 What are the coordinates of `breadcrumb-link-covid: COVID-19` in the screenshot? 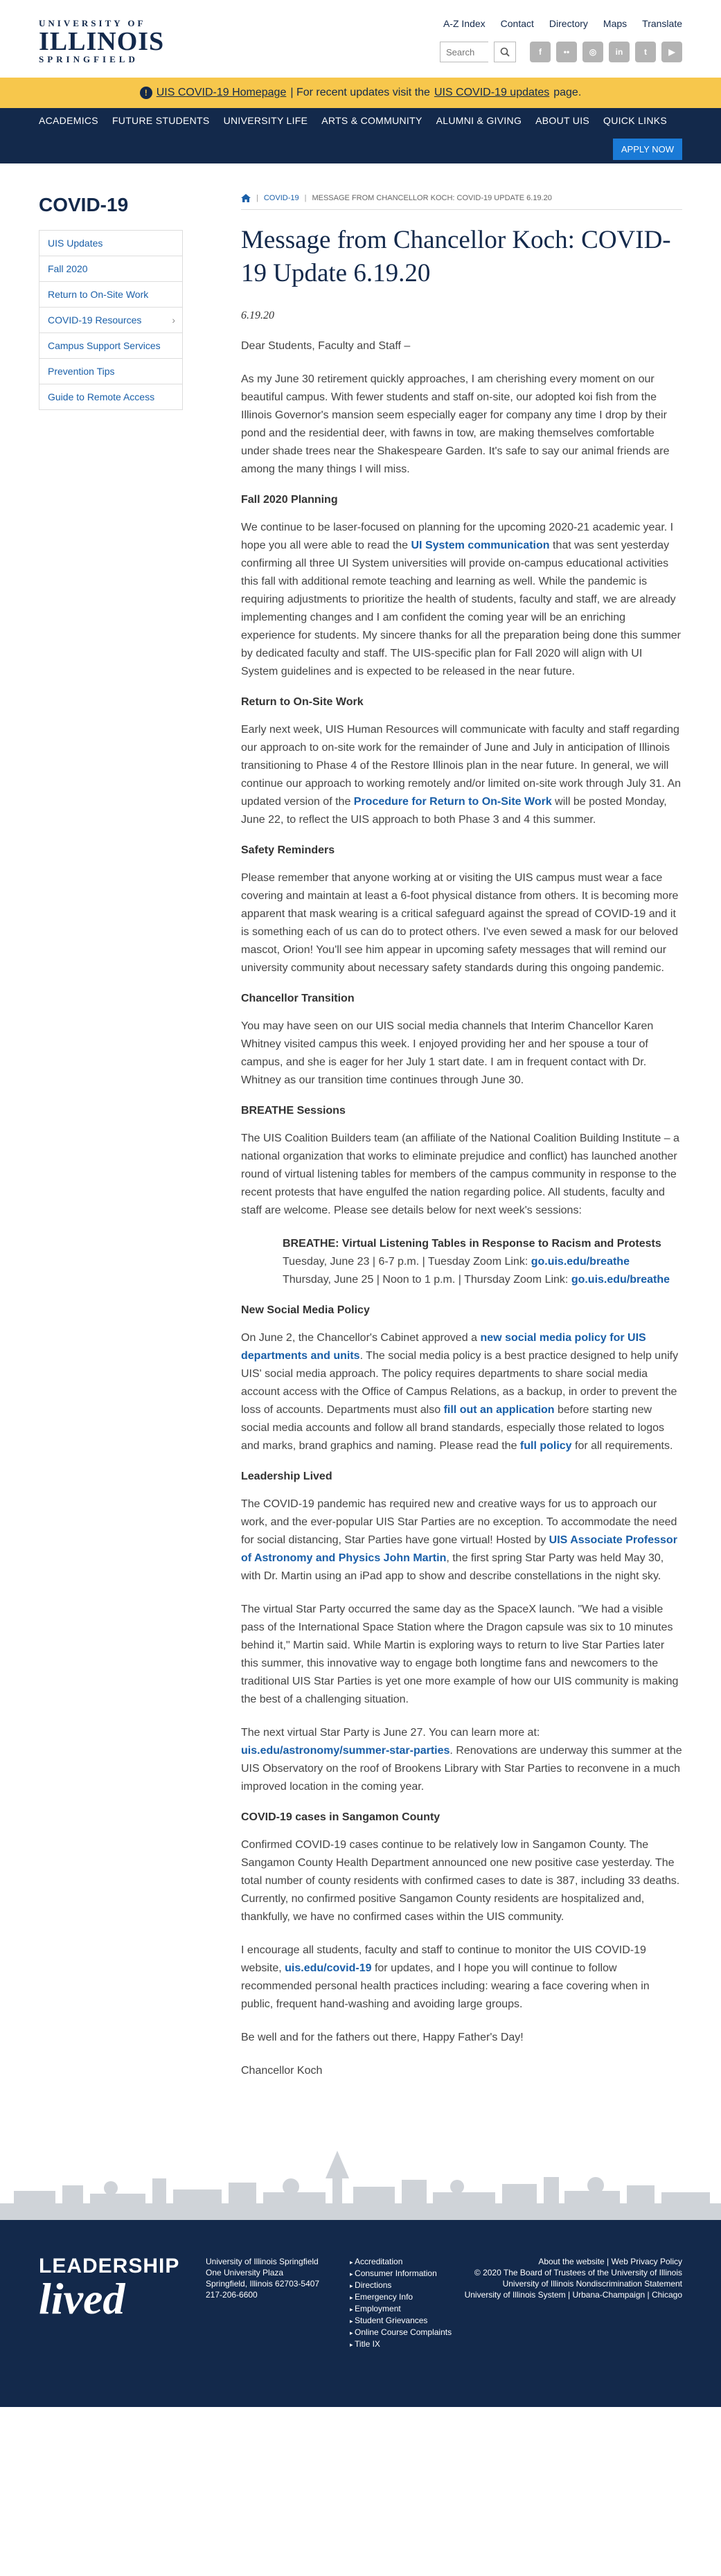 It's located at (281, 198).